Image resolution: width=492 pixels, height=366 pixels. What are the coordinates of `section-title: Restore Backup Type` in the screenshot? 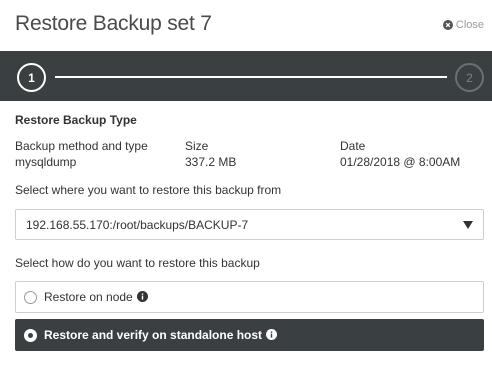 It's located at (76, 120).